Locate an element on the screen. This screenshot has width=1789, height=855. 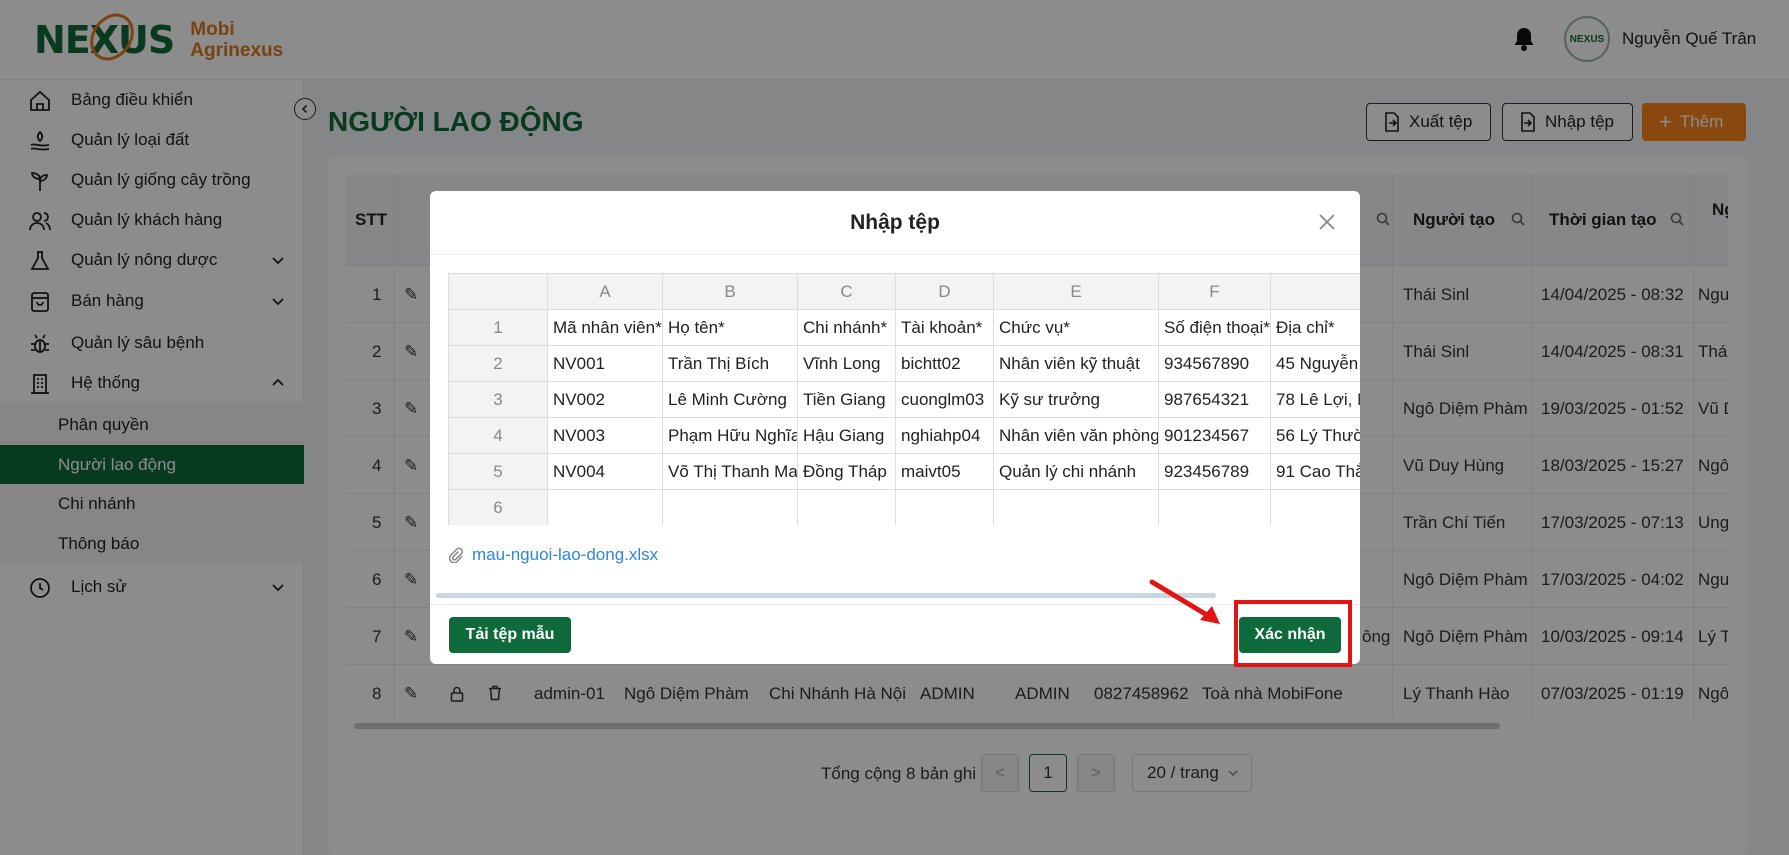
sheet-cell: 934567890 is located at coordinates (1215, 364).